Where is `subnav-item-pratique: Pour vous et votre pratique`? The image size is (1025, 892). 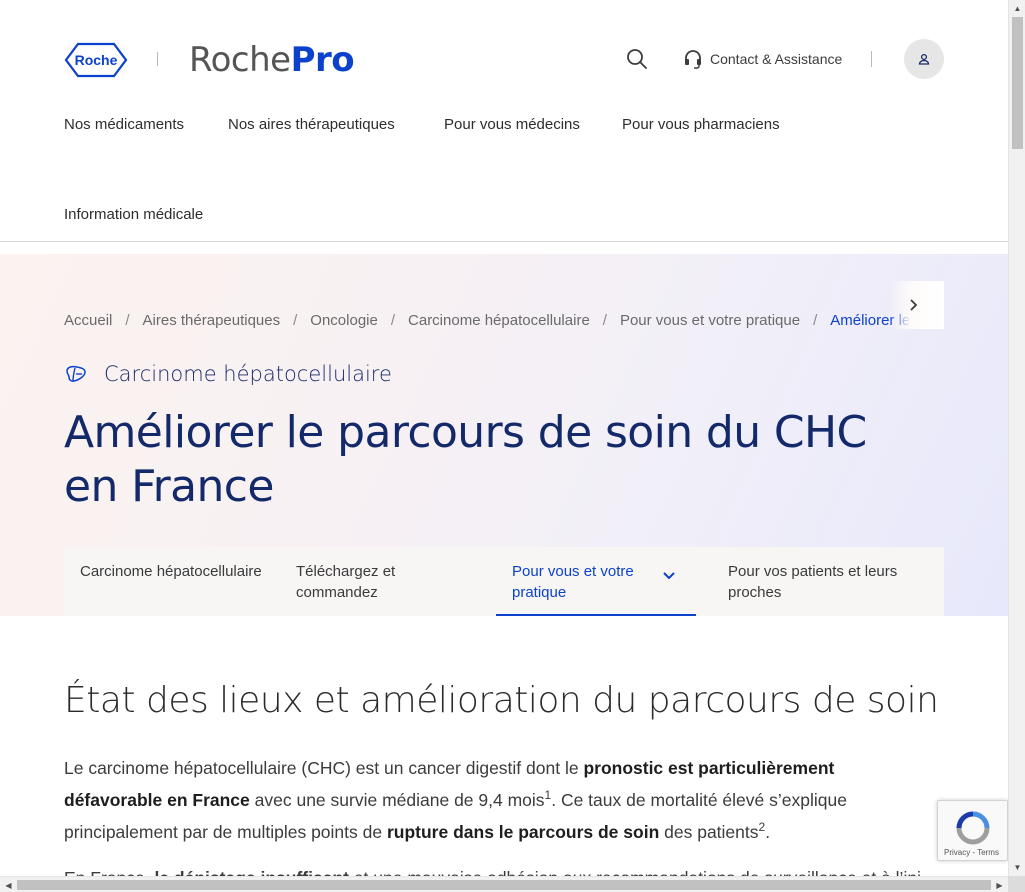 subnav-item-pratique: Pour vous et votre pratique is located at coordinates (596, 581).